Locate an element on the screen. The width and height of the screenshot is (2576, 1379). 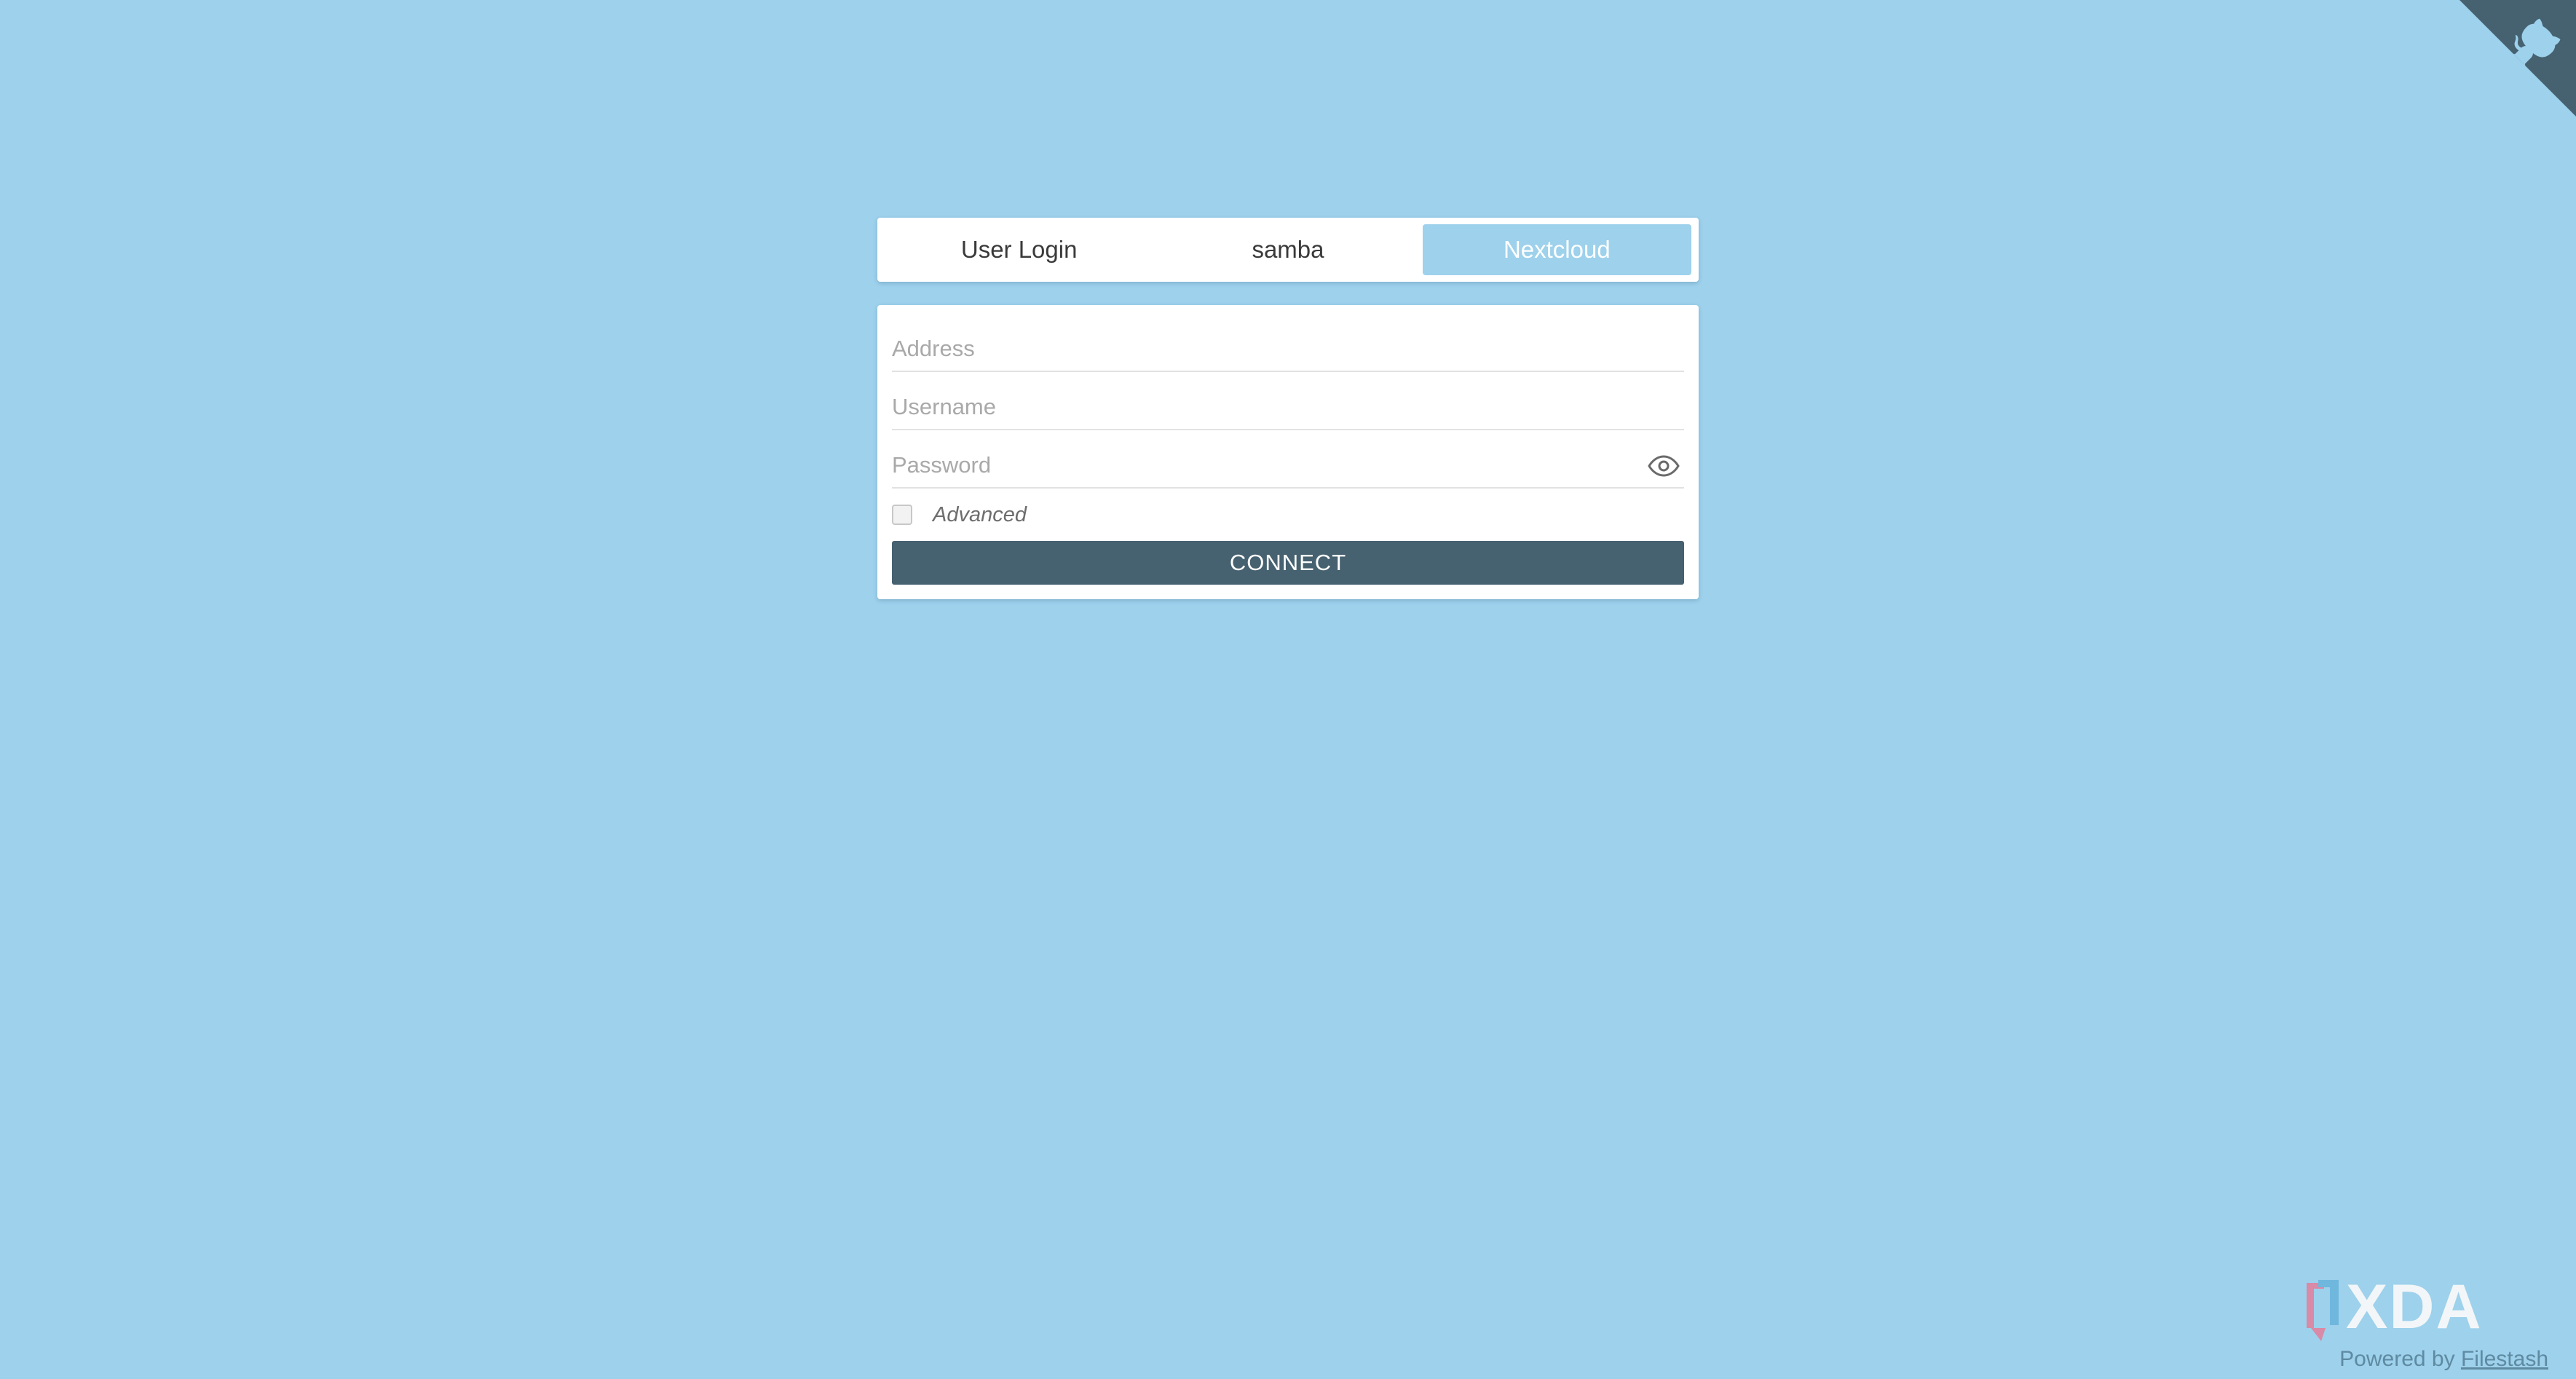
advanced-row: Advanced is located at coordinates (1288, 515).